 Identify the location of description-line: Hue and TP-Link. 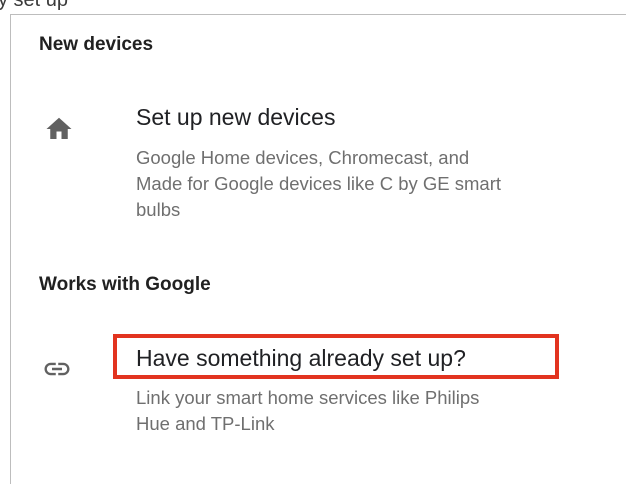
(205, 423).